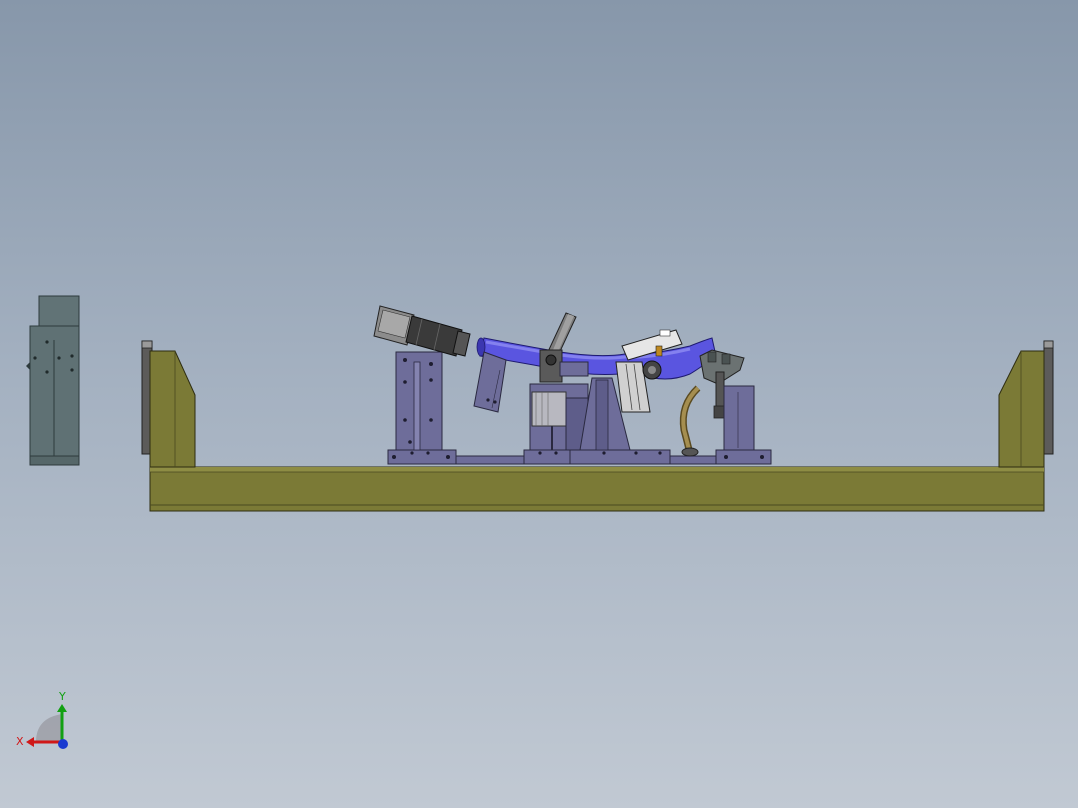 The height and width of the screenshot is (808, 1078). Describe the element at coordinates (20, 741) in the screenshot. I see `x-axis-label: X` at that location.